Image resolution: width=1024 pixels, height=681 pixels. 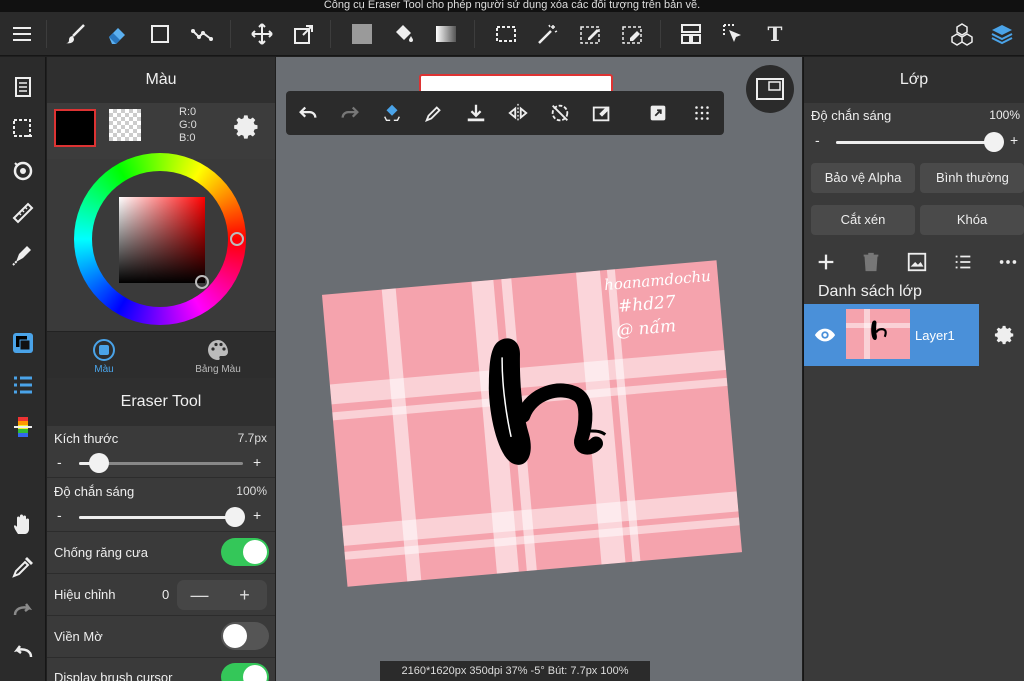 I want to click on palette-strip-icon, so click(x=23, y=427).